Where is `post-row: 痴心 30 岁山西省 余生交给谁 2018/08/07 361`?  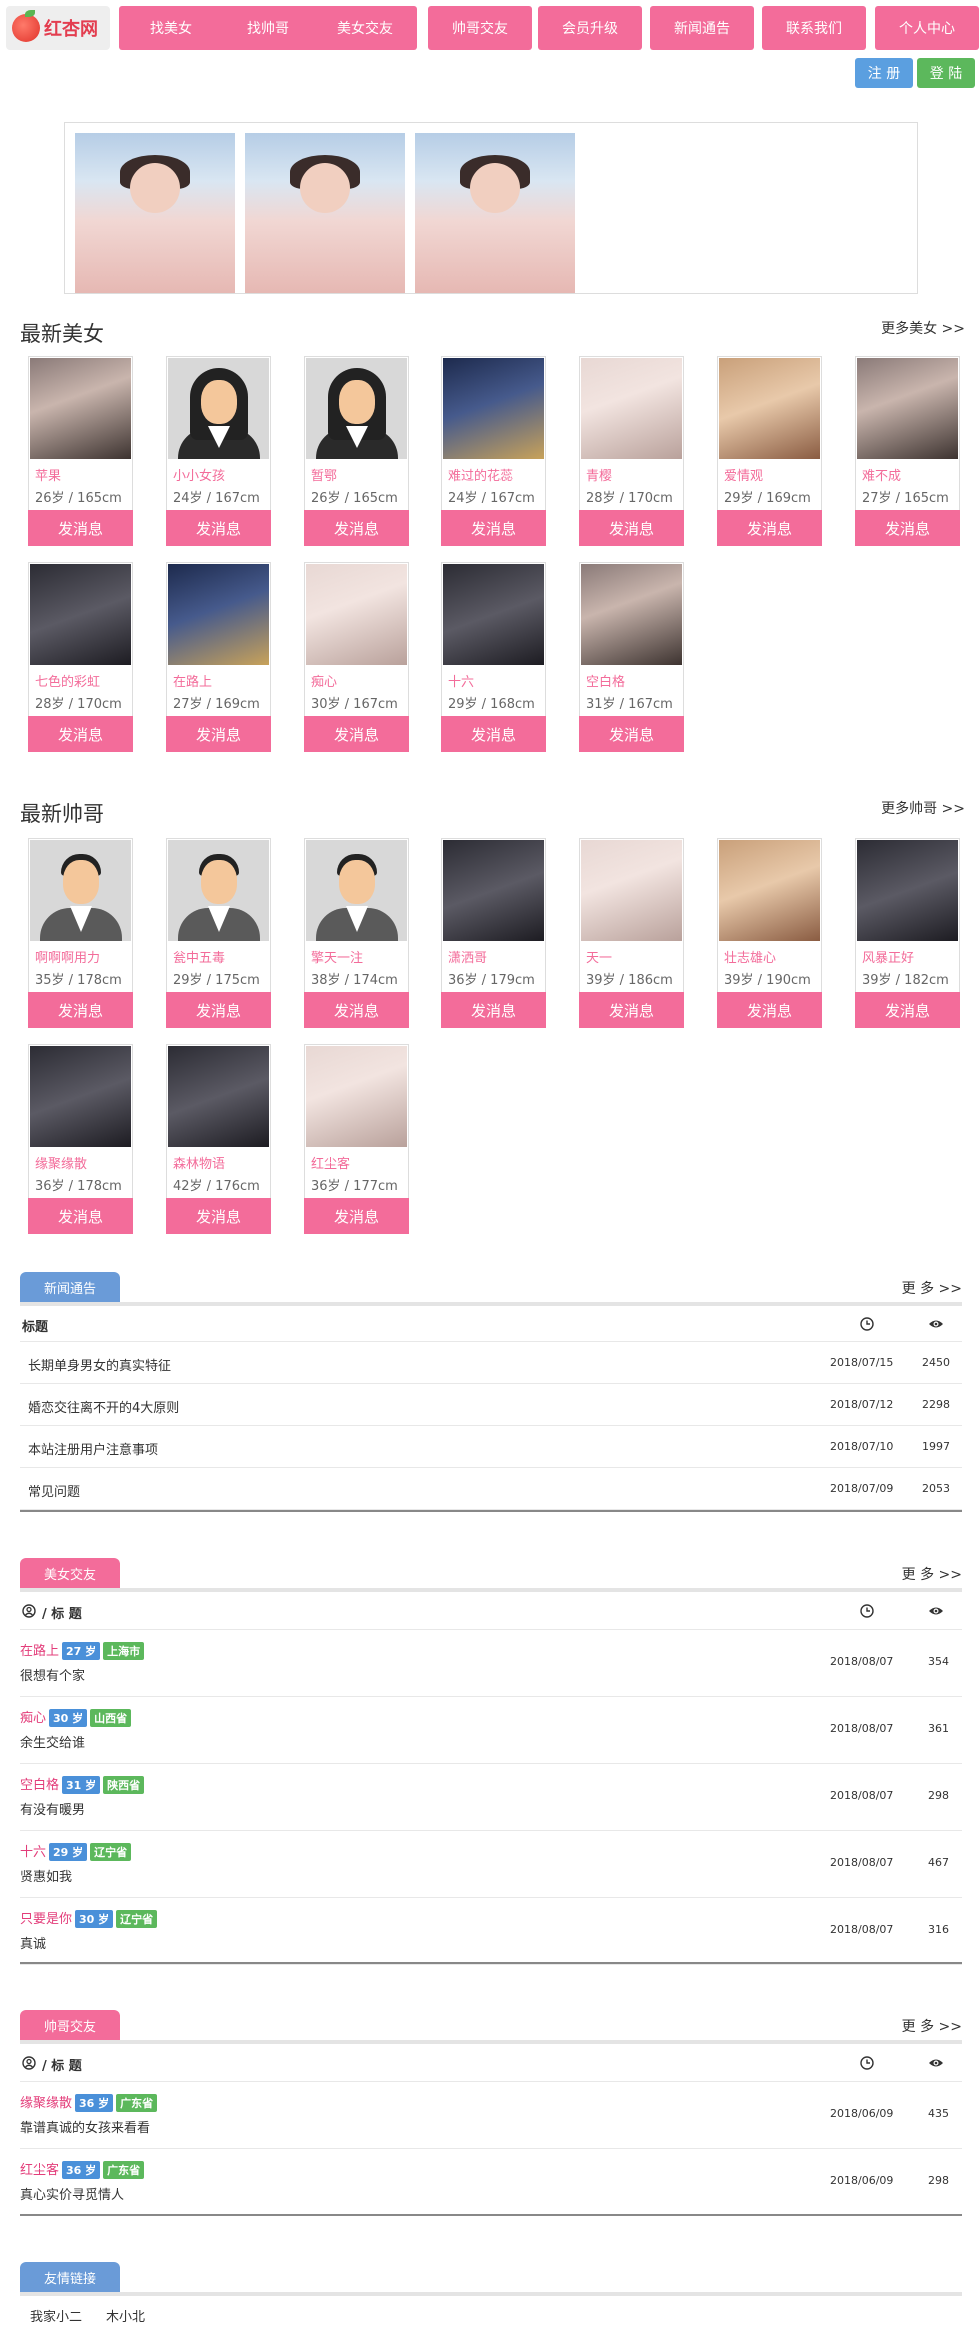
post-row: 痴心 30 岁山西省 余生交给谁 2018/08/07 361 is located at coordinates (491, 1730).